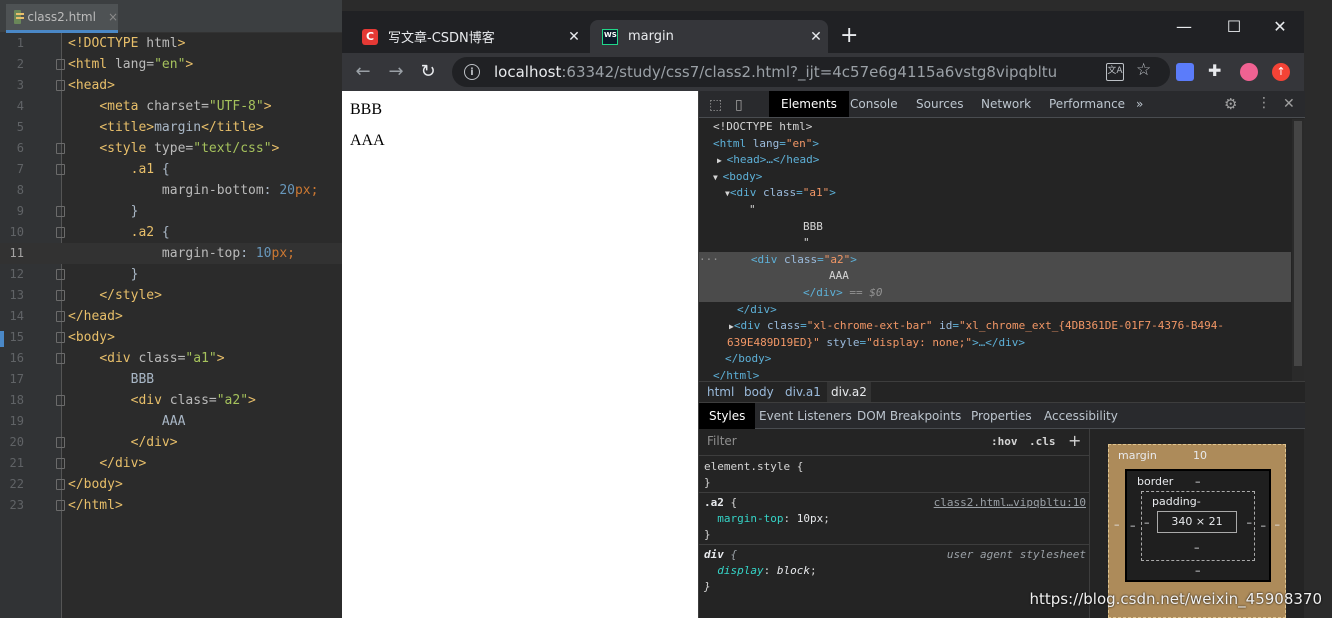 This screenshot has width=1332, height=618. I want to click on tab-event-listeners: Event Listeners, so click(805, 416).